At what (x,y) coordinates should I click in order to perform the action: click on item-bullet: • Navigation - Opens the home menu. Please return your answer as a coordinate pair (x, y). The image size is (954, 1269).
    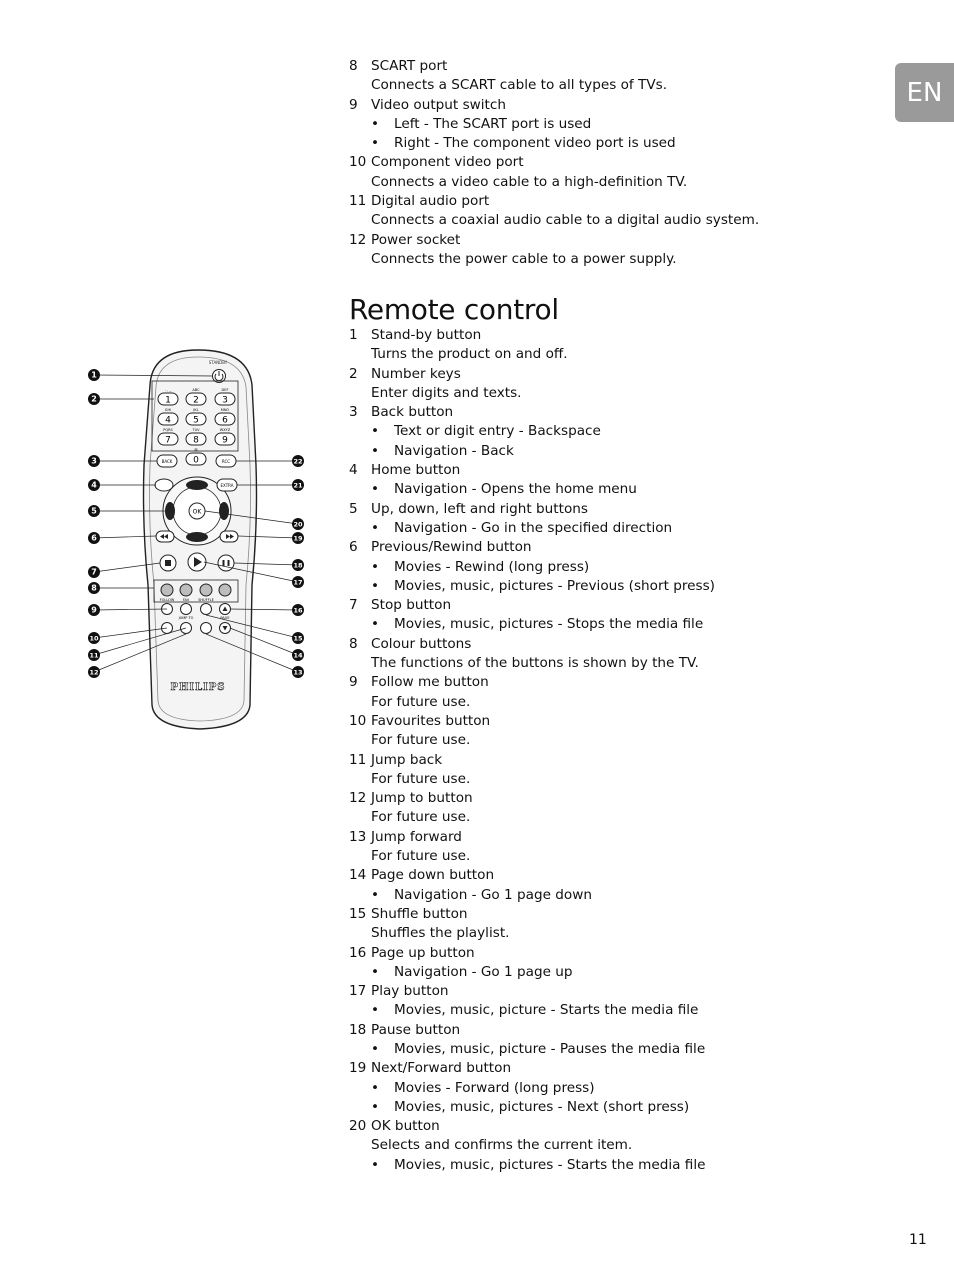
    Looking at the image, I should click on (609, 489).